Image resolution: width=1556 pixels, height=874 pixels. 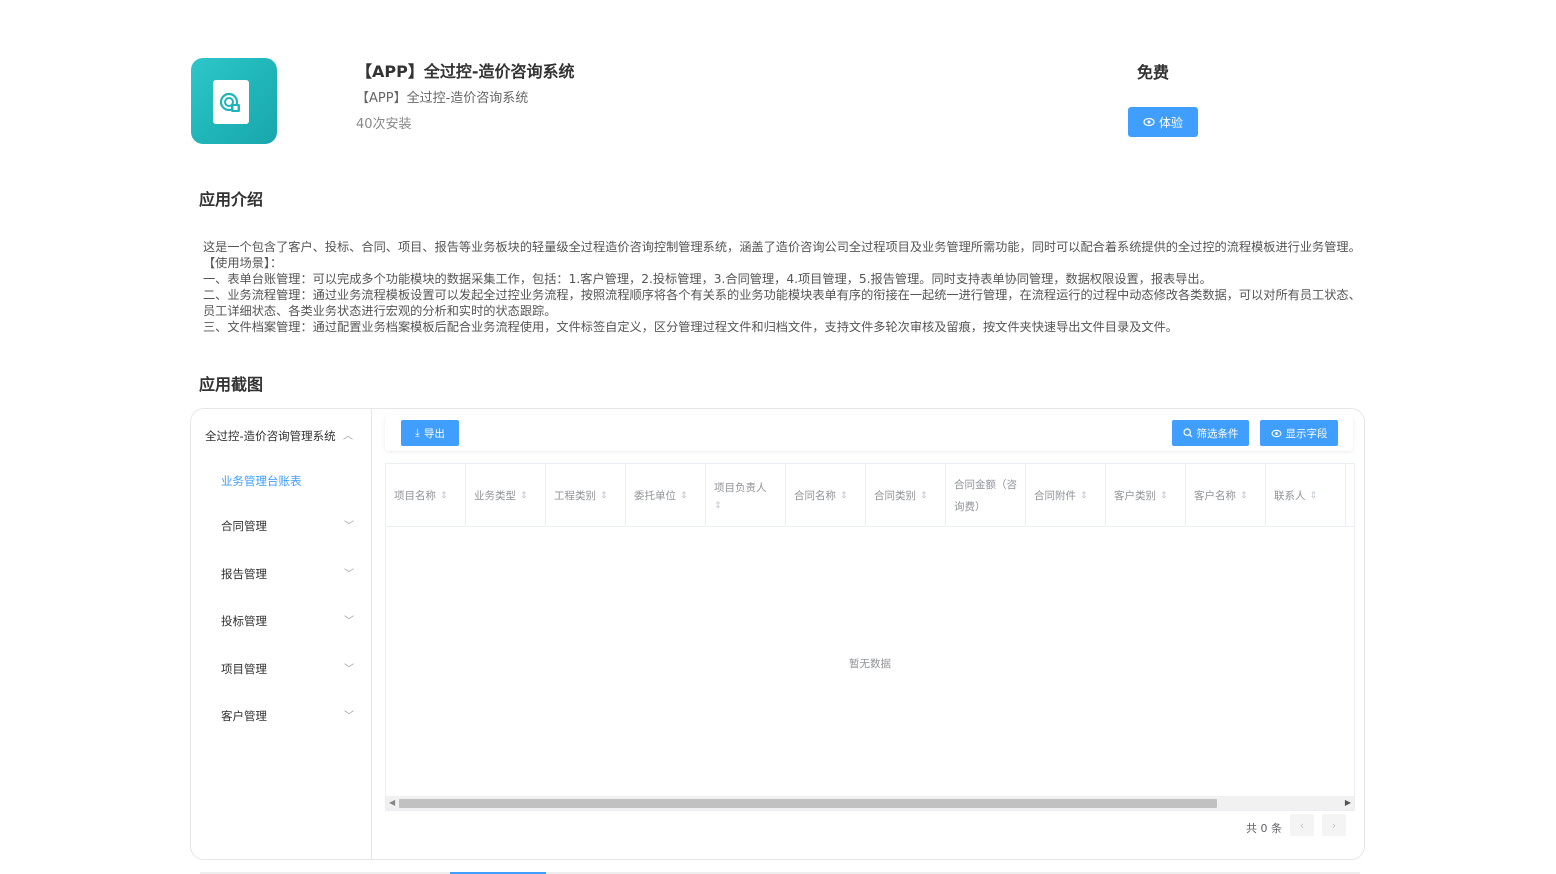 I want to click on column-header: 业务类型 ⇕, so click(x=506, y=495).